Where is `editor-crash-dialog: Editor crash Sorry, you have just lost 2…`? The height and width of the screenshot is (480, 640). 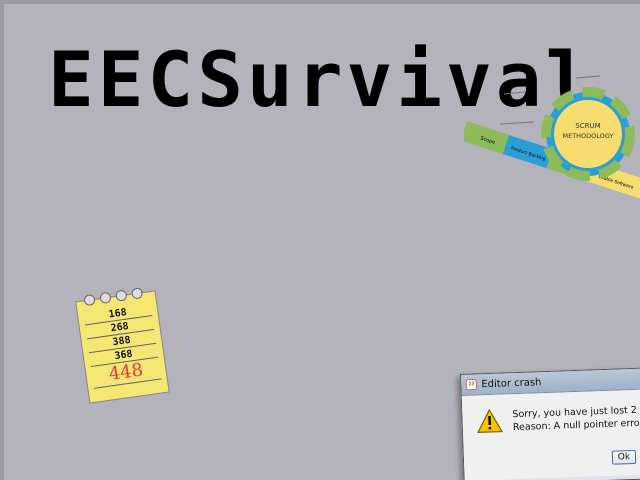 editor-crash-dialog: Editor crash Sorry, you have just lost 2… is located at coordinates (550, 423).